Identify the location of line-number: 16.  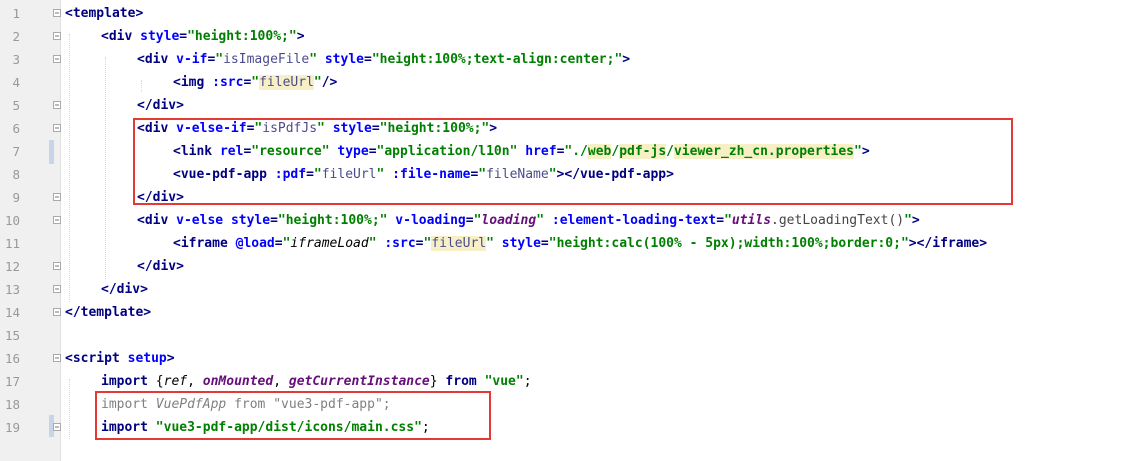
(12, 358).